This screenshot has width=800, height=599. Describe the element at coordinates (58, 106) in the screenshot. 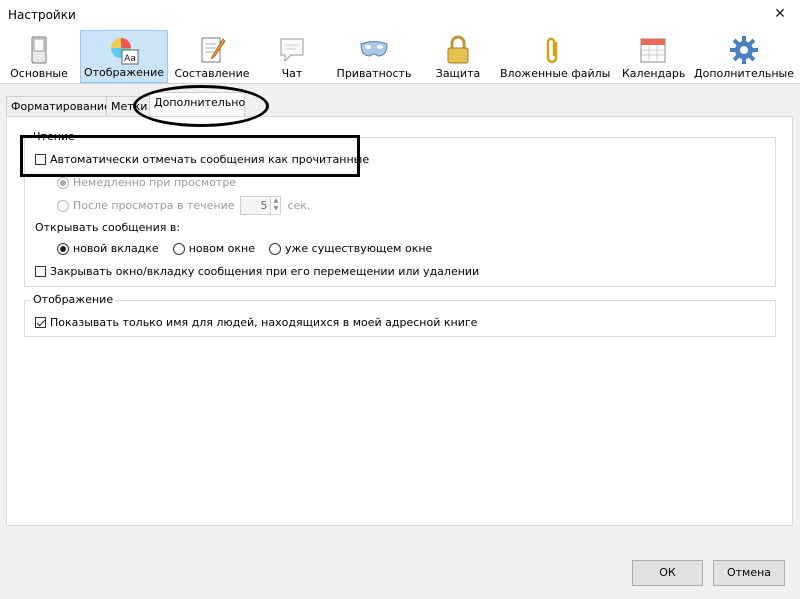

I see `tab-formatting: Форматирование` at that location.